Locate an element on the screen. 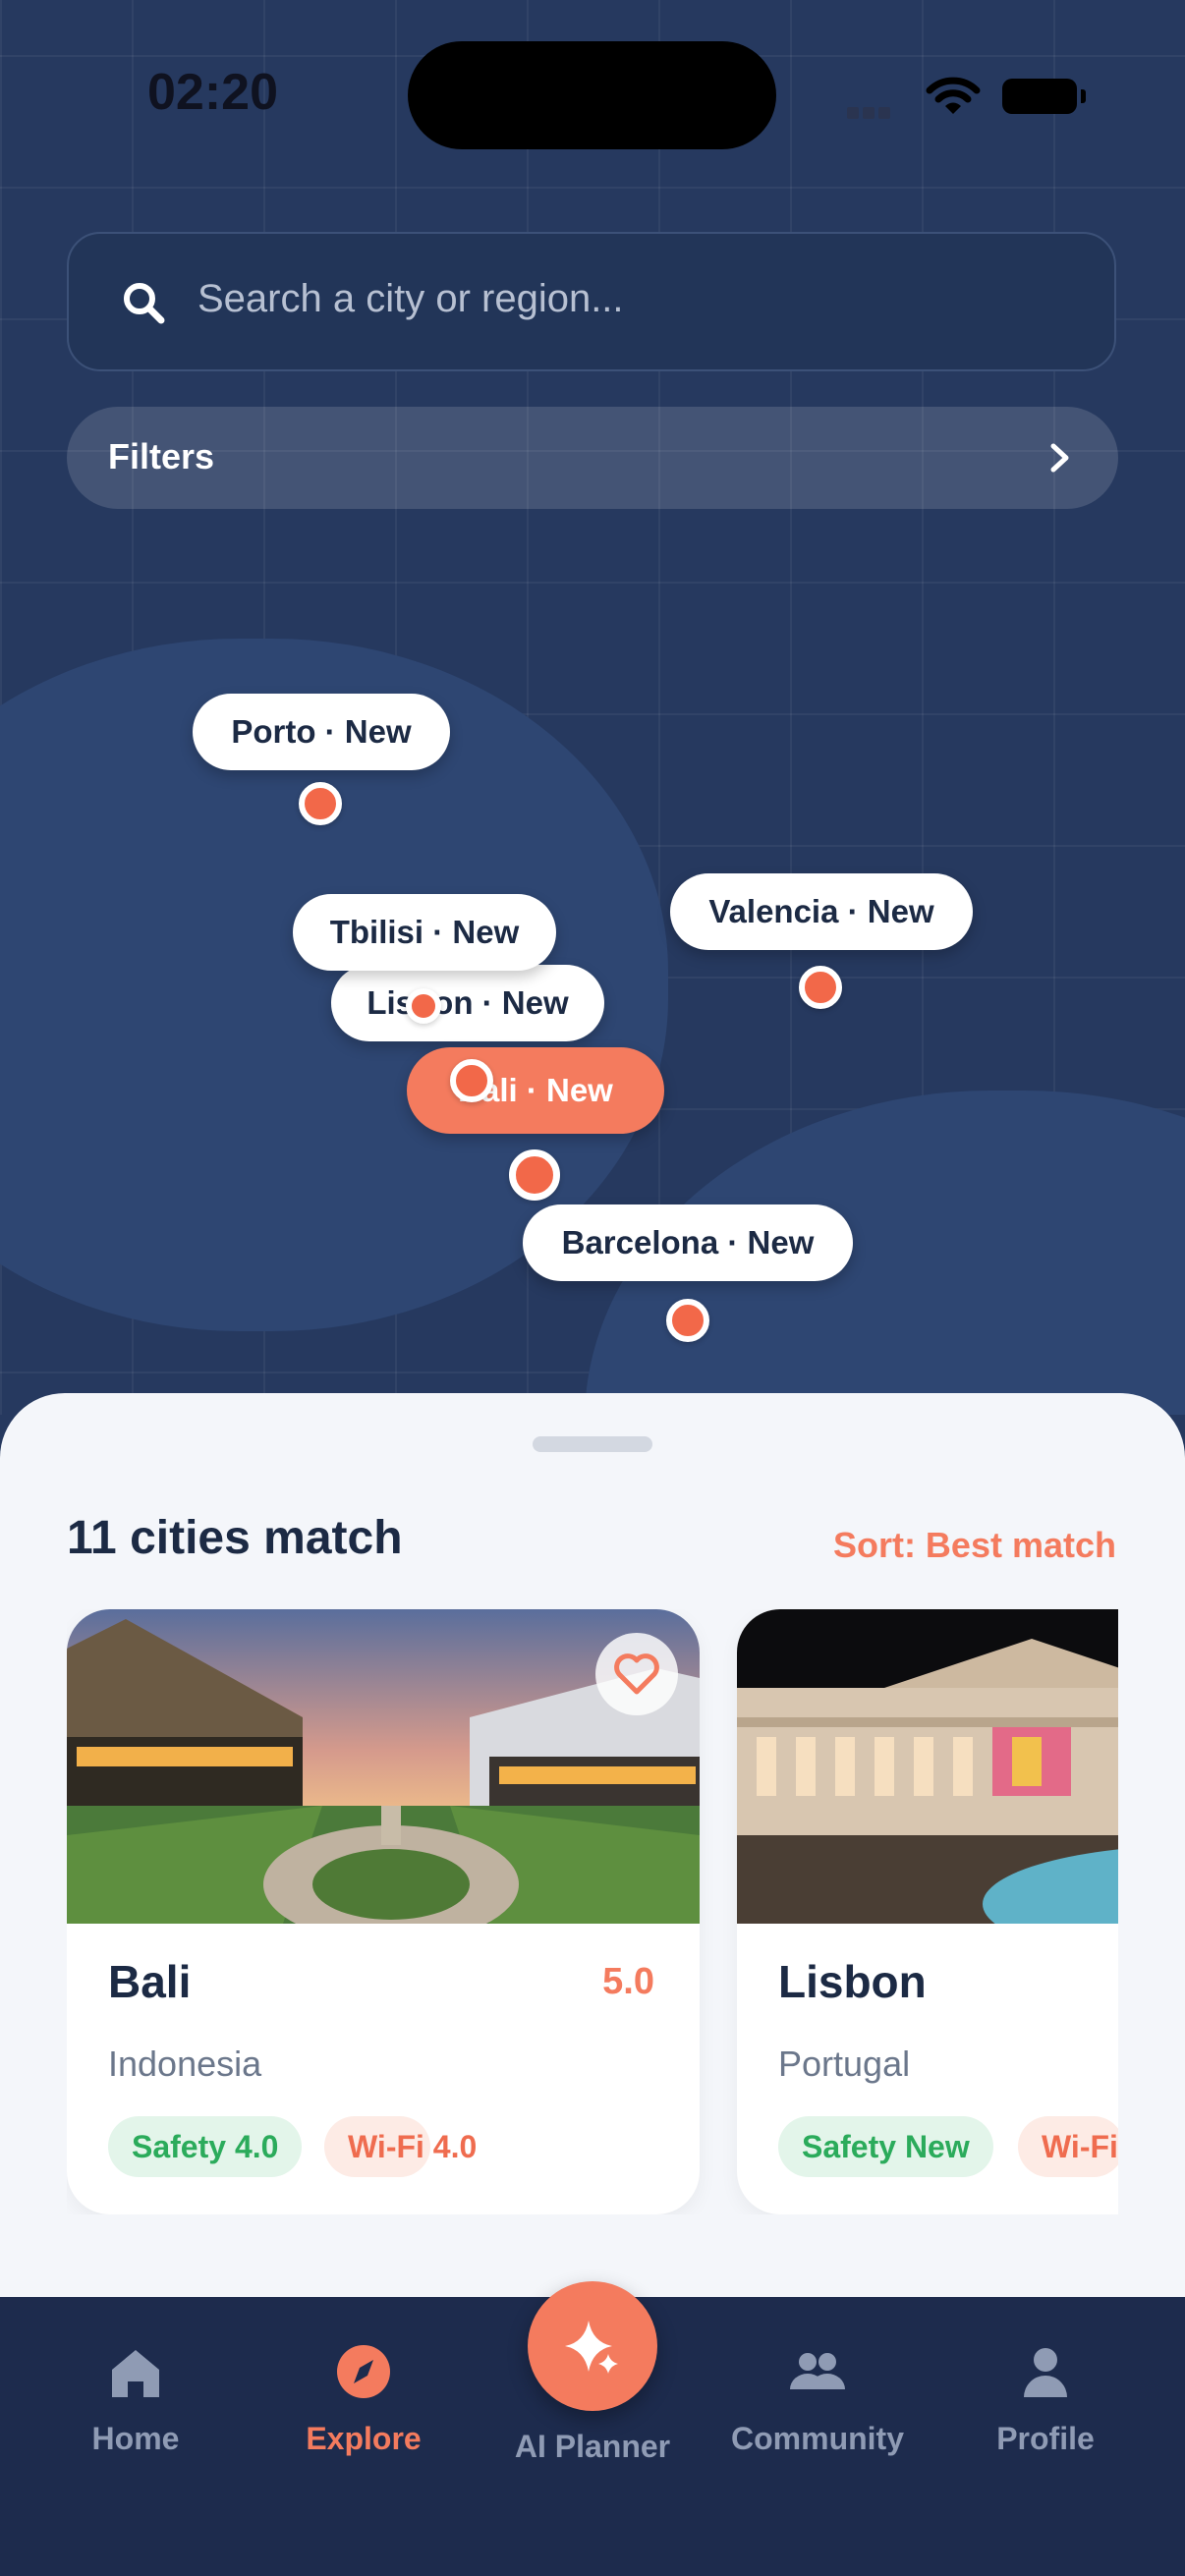  ai-planner-button is located at coordinates (592, 2346).